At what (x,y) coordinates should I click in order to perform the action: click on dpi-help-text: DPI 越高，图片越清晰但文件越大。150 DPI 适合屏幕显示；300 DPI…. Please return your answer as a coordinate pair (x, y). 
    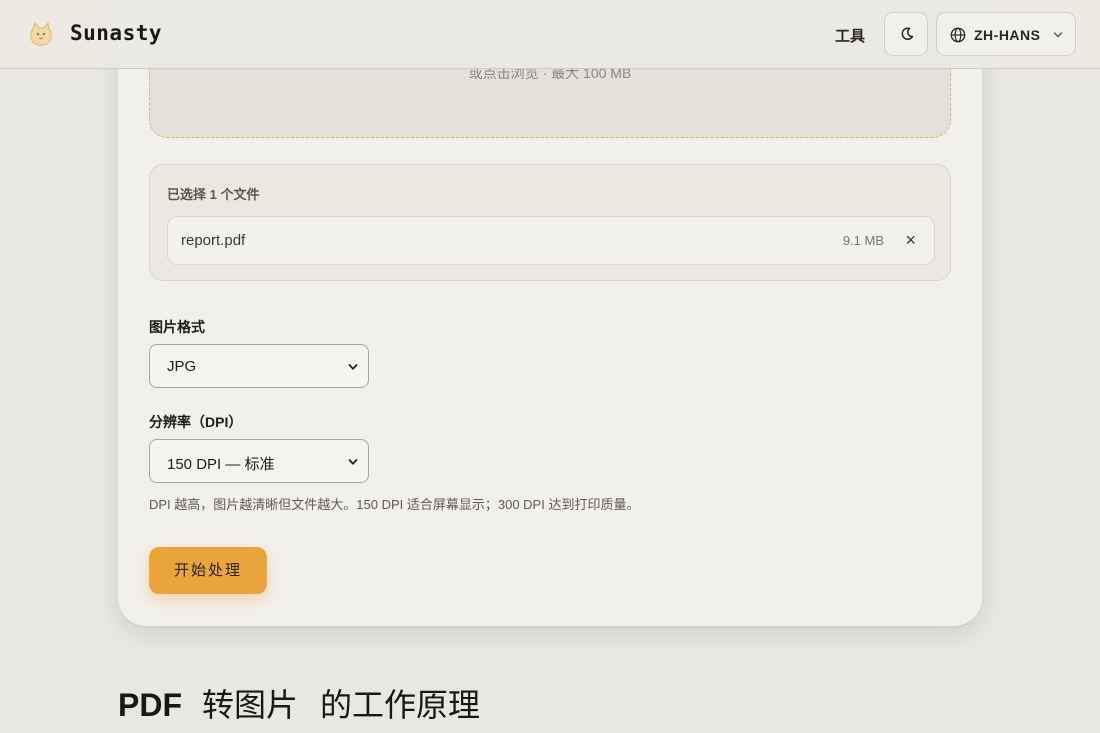
    Looking at the image, I should click on (394, 504).